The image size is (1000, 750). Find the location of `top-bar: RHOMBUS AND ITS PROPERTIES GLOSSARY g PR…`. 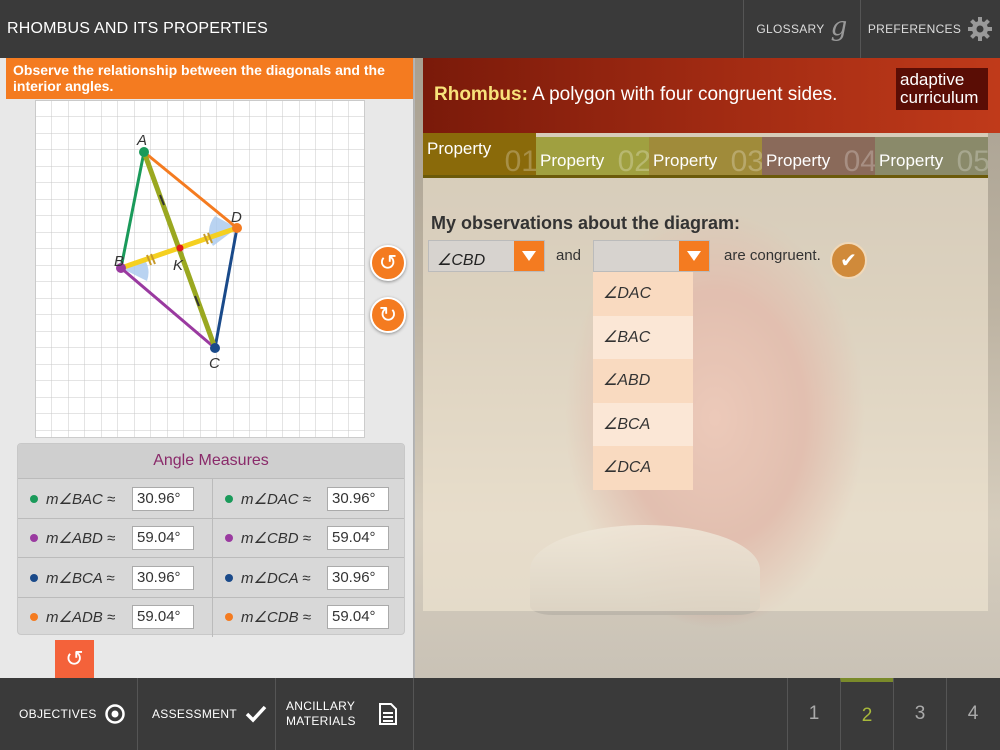

top-bar: RHOMBUS AND ITS PROPERTIES GLOSSARY g PR… is located at coordinates (500, 29).